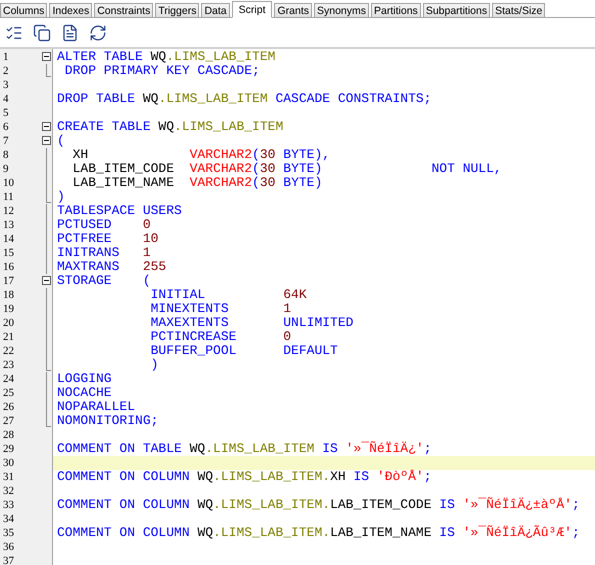  Describe the element at coordinates (8, 225) in the screenshot. I see `line-number: 13` at that location.